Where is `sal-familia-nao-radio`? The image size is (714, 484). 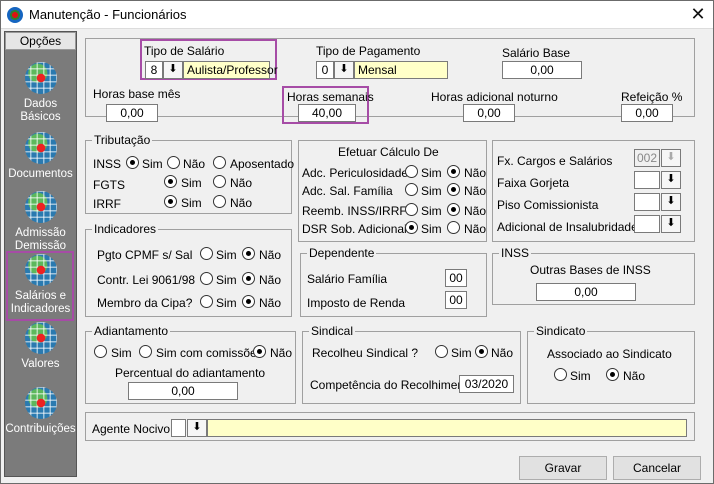 sal-familia-nao-radio is located at coordinates (453, 189).